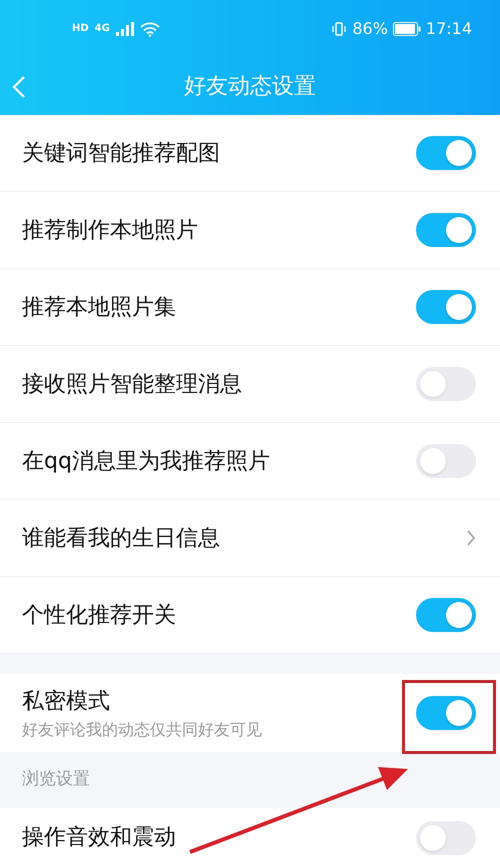 The height and width of the screenshot is (856, 500). Describe the element at coordinates (80, 29) in the screenshot. I see `network-label: HD` at that location.